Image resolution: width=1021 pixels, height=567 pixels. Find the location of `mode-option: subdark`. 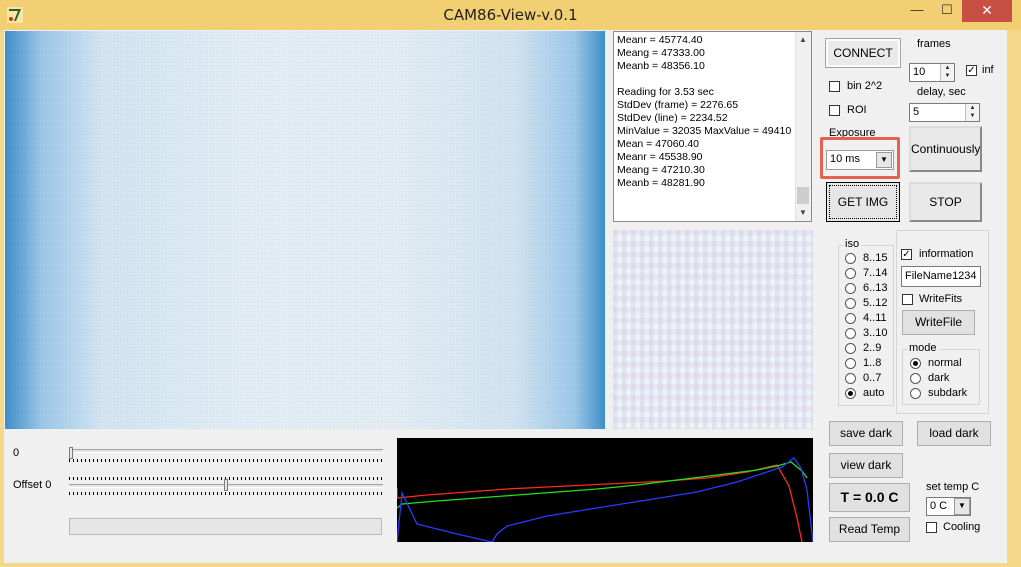

mode-option: subdark is located at coordinates (944, 394).